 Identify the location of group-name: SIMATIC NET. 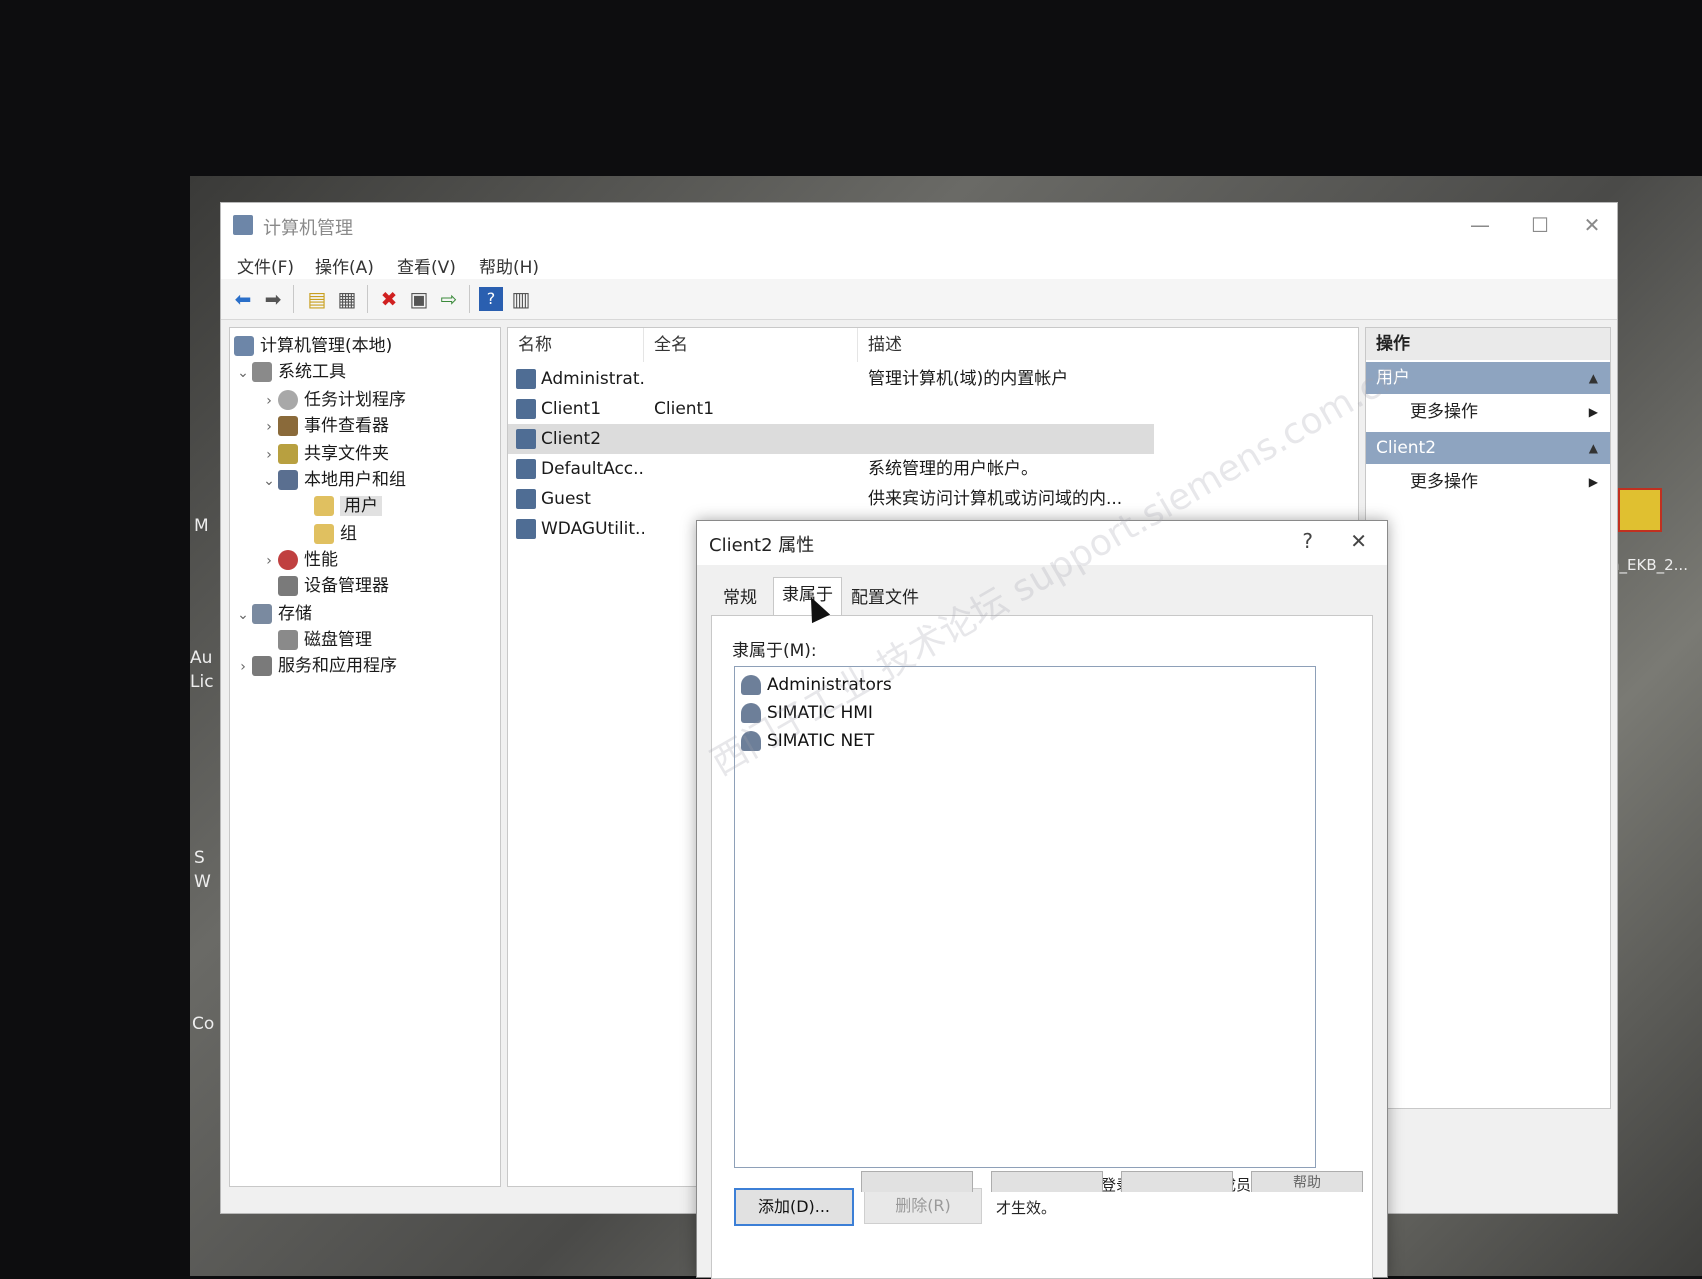
(821, 741).